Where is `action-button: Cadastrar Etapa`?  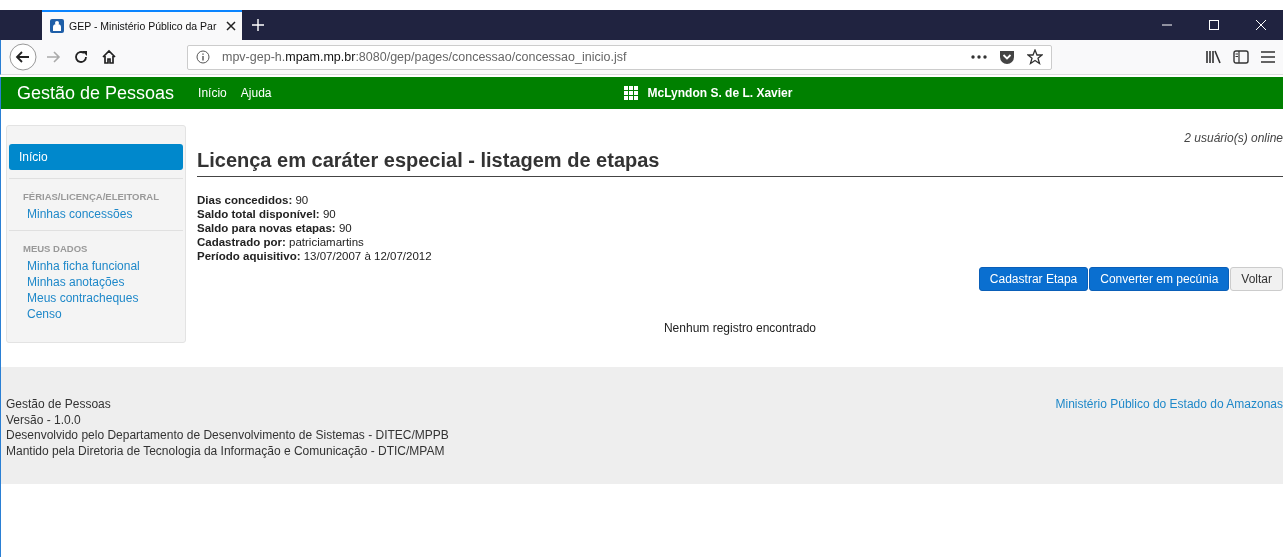
action-button: Cadastrar Etapa is located at coordinates (1033, 279).